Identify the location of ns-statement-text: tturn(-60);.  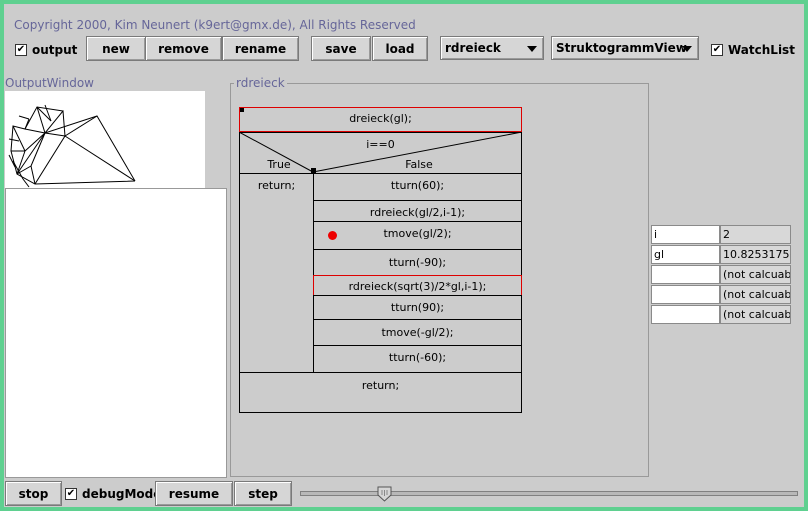
(417, 357).